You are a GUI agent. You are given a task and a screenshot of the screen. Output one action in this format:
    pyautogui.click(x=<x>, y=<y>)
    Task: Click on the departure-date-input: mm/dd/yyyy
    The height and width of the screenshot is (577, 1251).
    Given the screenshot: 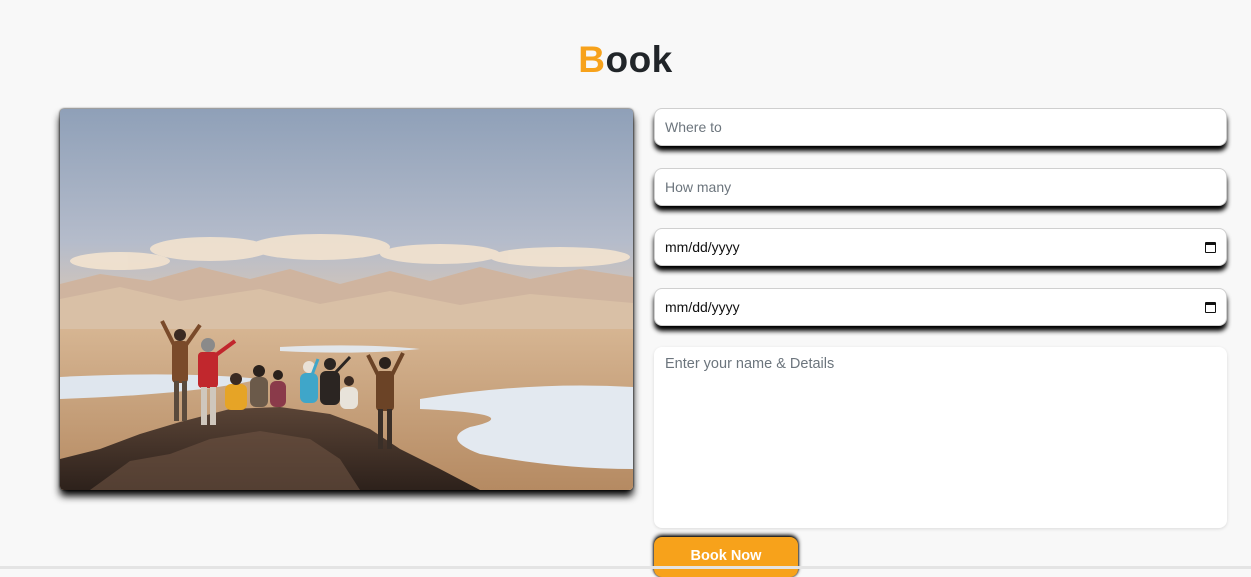 What is the action you would take?
    pyautogui.click(x=940, y=307)
    